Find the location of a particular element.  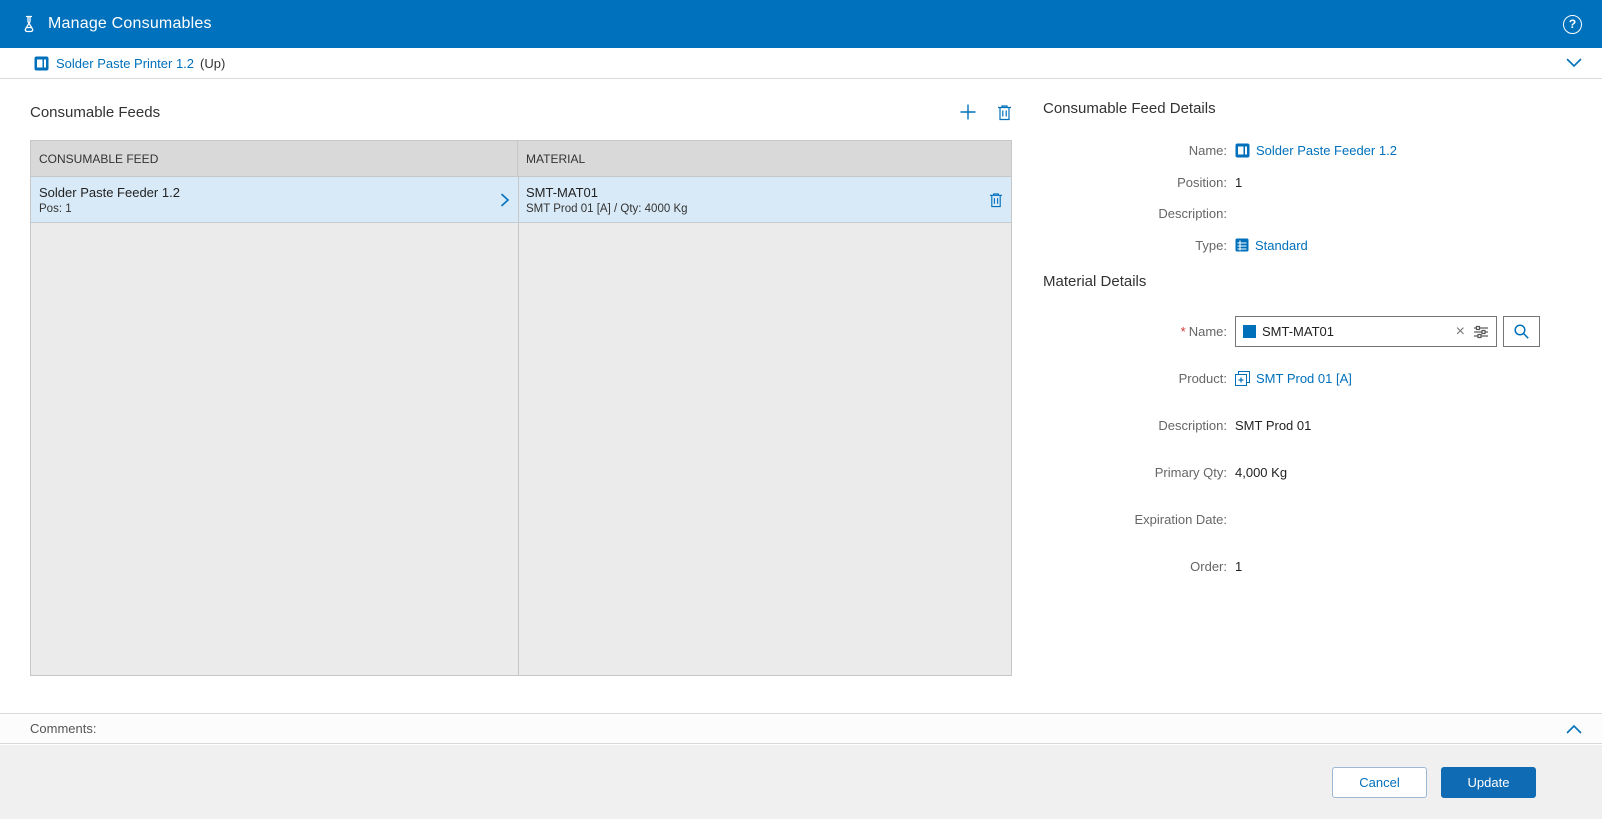

help-icon: ? is located at coordinates (1572, 24).